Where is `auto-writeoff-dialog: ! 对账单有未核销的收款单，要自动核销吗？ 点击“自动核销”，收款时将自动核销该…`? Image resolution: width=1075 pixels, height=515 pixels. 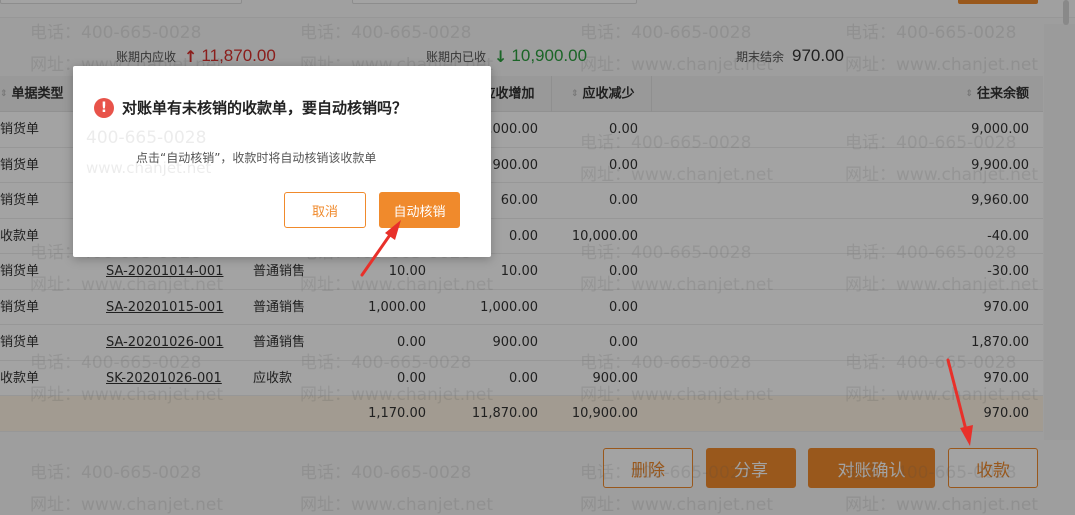
auto-writeoff-dialog: ! 对账单有未核销的收款单，要自动核销吗？ 点击“自动核销”，收款时将自动核销该… is located at coordinates (282, 161).